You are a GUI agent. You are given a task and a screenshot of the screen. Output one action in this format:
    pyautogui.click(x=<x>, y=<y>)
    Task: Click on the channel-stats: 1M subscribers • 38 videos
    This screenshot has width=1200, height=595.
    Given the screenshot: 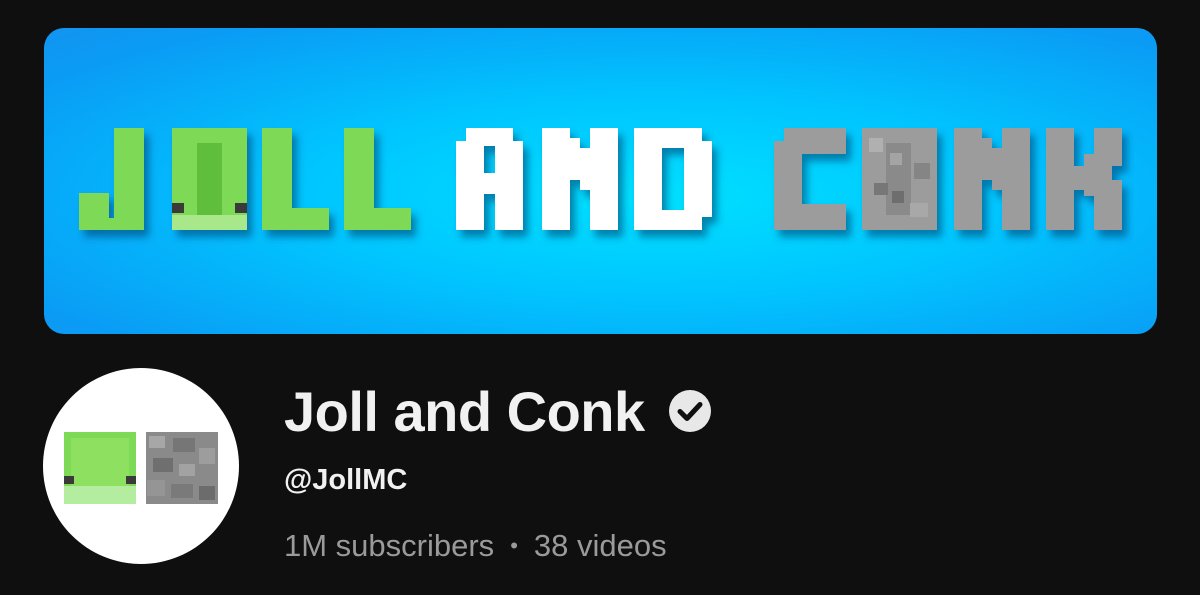 What is the action you would take?
    pyautogui.click(x=498, y=546)
    